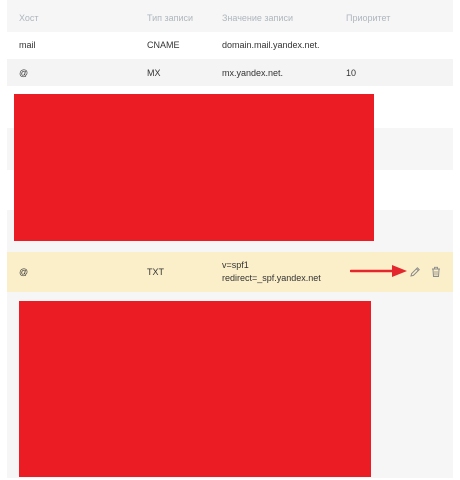  I want to click on record-type: MX, so click(154, 73).